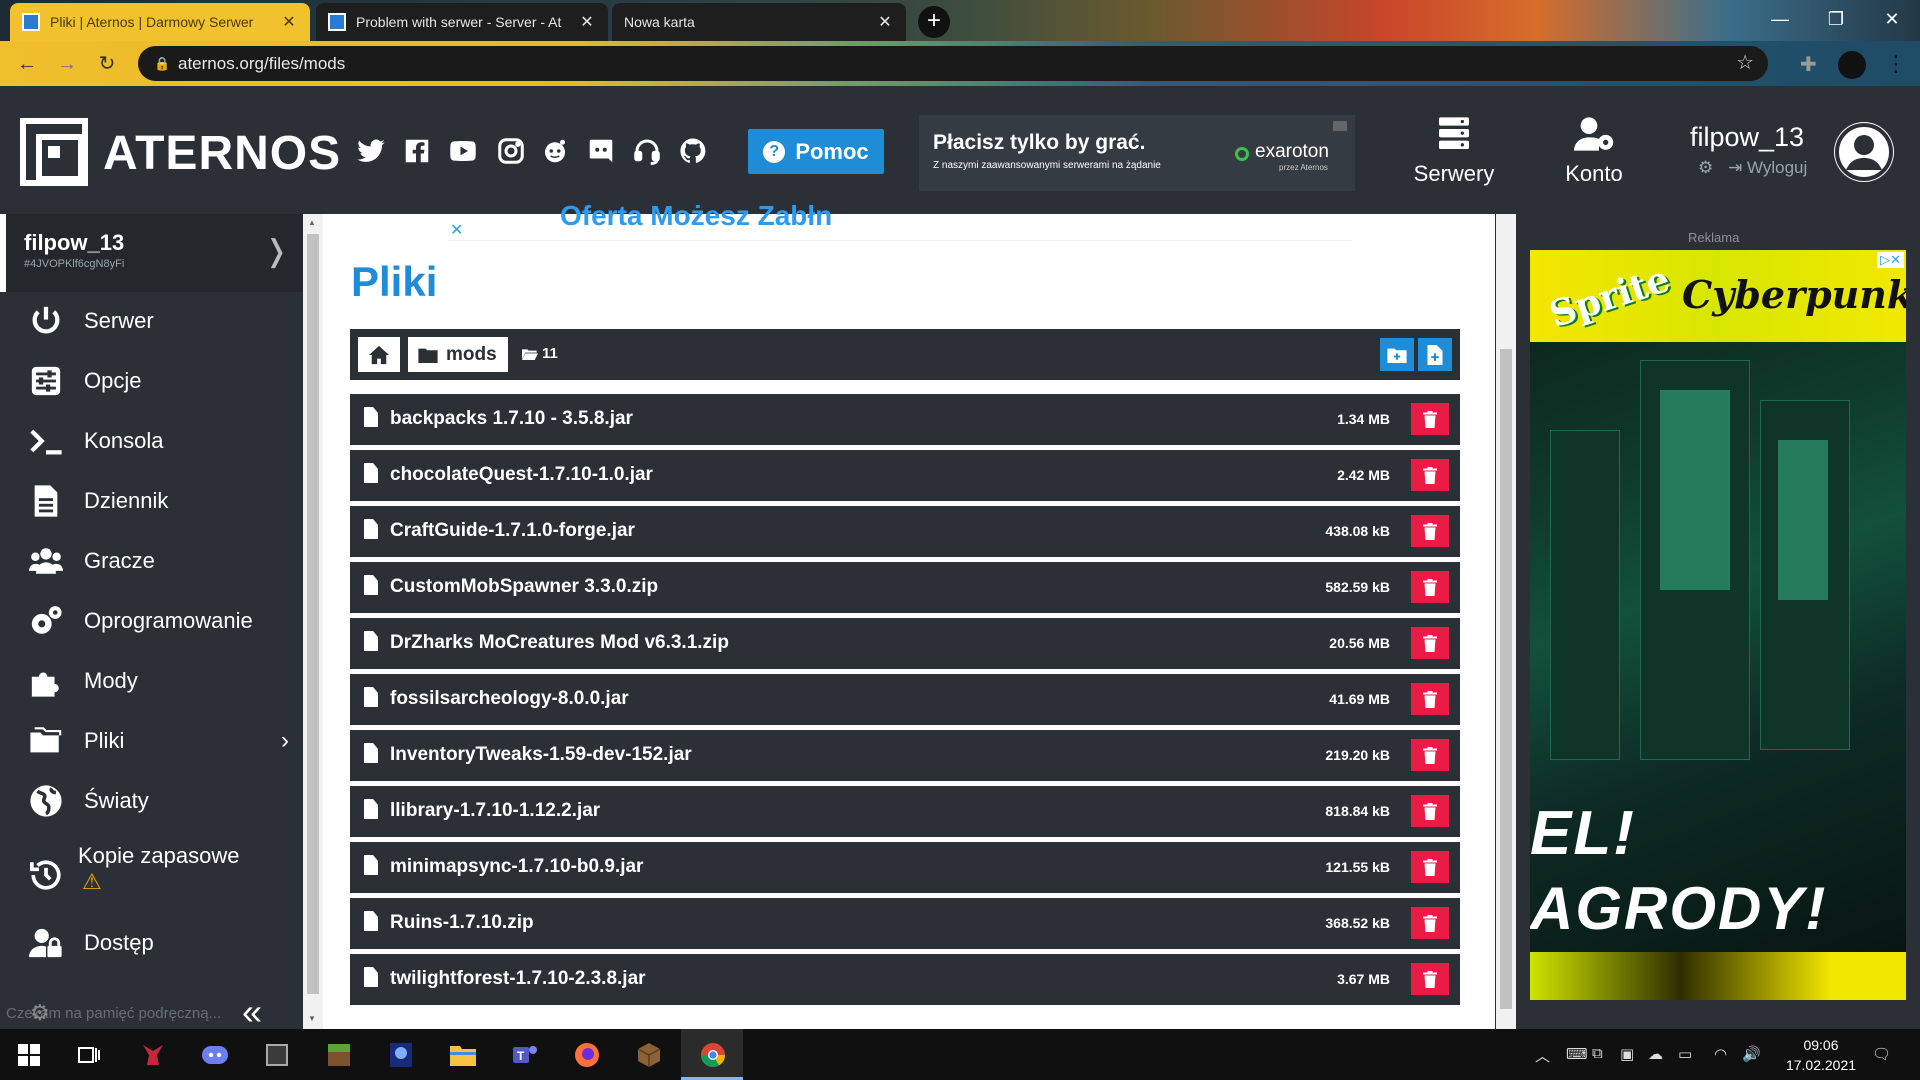  Describe the element at coordinates (107, 64) in the screenshot. I see `reload-icon: ↻` at that location.